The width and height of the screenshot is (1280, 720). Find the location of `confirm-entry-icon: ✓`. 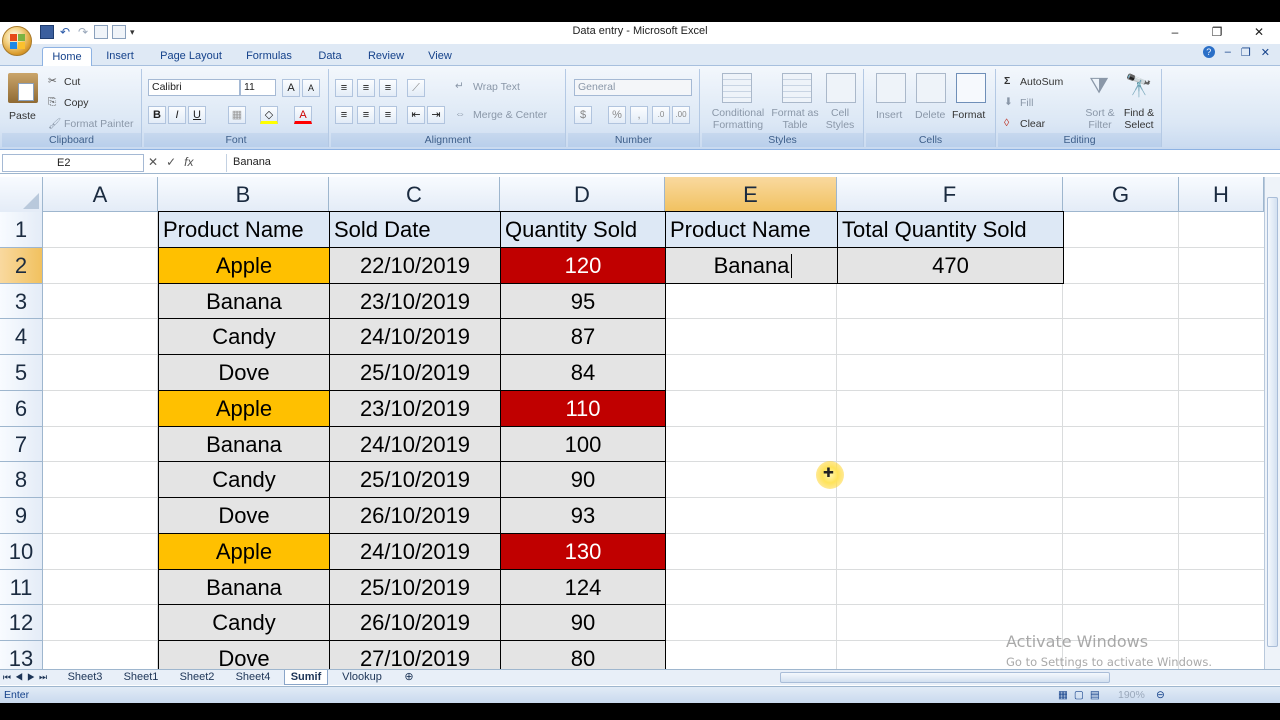

confirm-entry-icon: ✓ is located at coordinates (171, 162).